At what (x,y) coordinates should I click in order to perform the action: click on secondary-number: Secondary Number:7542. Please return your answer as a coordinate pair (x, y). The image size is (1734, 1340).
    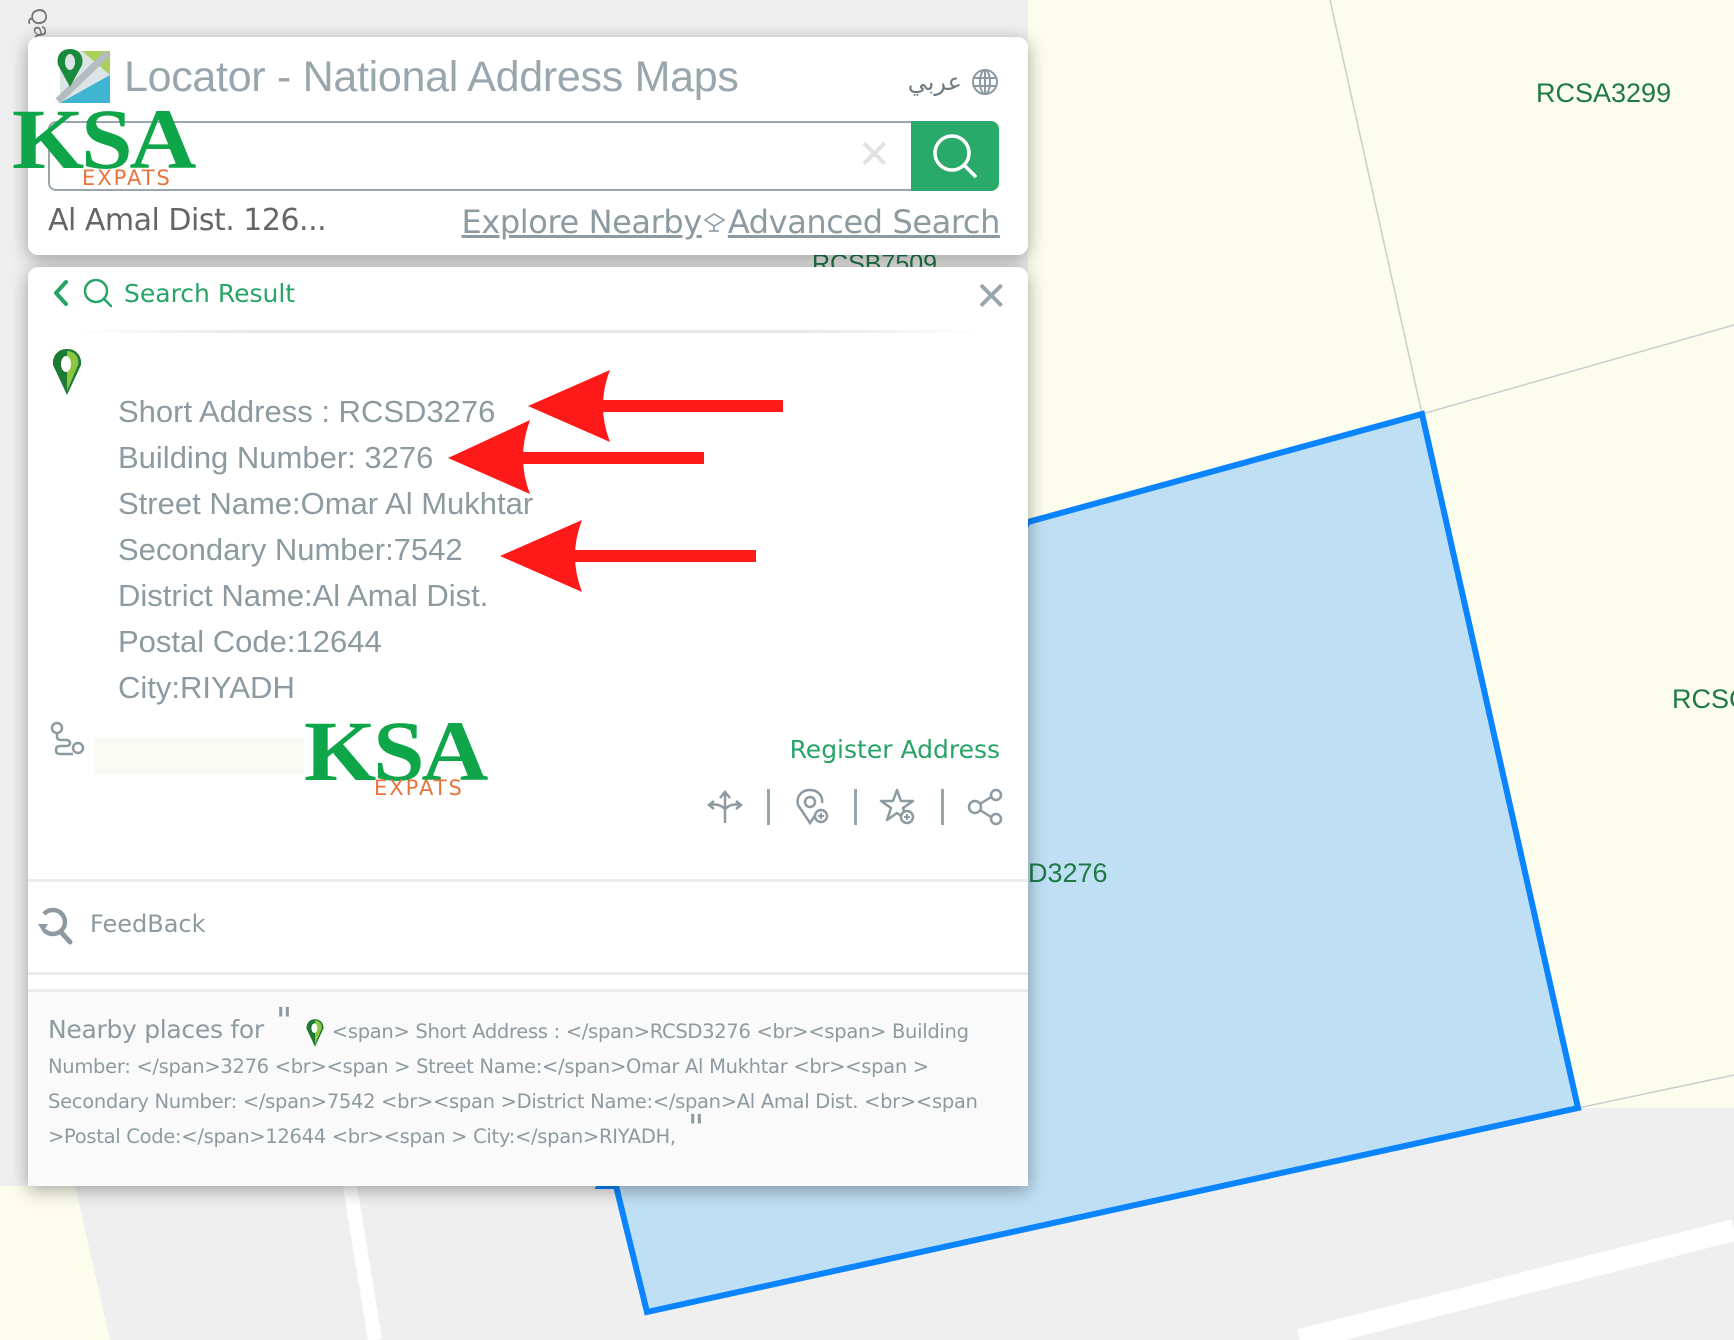
    Looking at the image, I should click on (290, 549).